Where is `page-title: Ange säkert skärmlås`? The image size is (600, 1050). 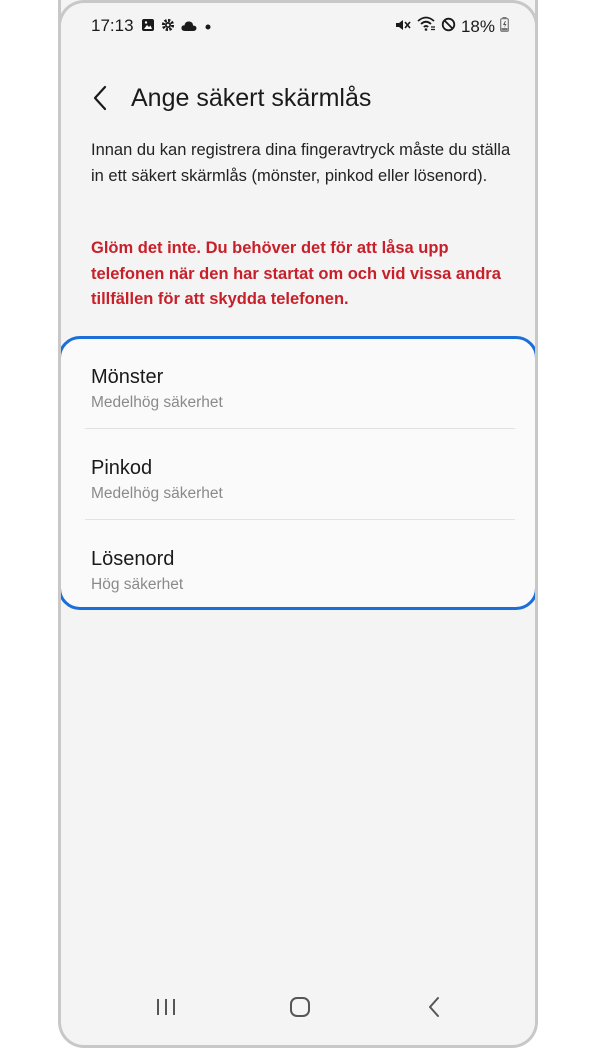
page-title: Ange säkert skärmlås is located at coordinates (251, 98).